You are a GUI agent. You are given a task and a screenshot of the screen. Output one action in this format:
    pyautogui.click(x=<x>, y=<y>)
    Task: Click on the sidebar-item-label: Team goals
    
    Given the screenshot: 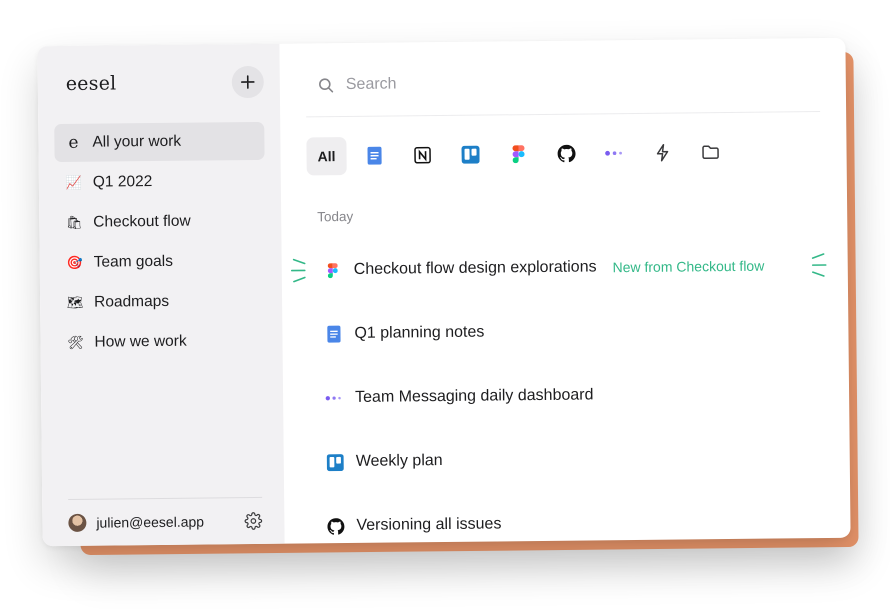 What is the action you would take?
    pyautogui.click(x=133, y=261)
    